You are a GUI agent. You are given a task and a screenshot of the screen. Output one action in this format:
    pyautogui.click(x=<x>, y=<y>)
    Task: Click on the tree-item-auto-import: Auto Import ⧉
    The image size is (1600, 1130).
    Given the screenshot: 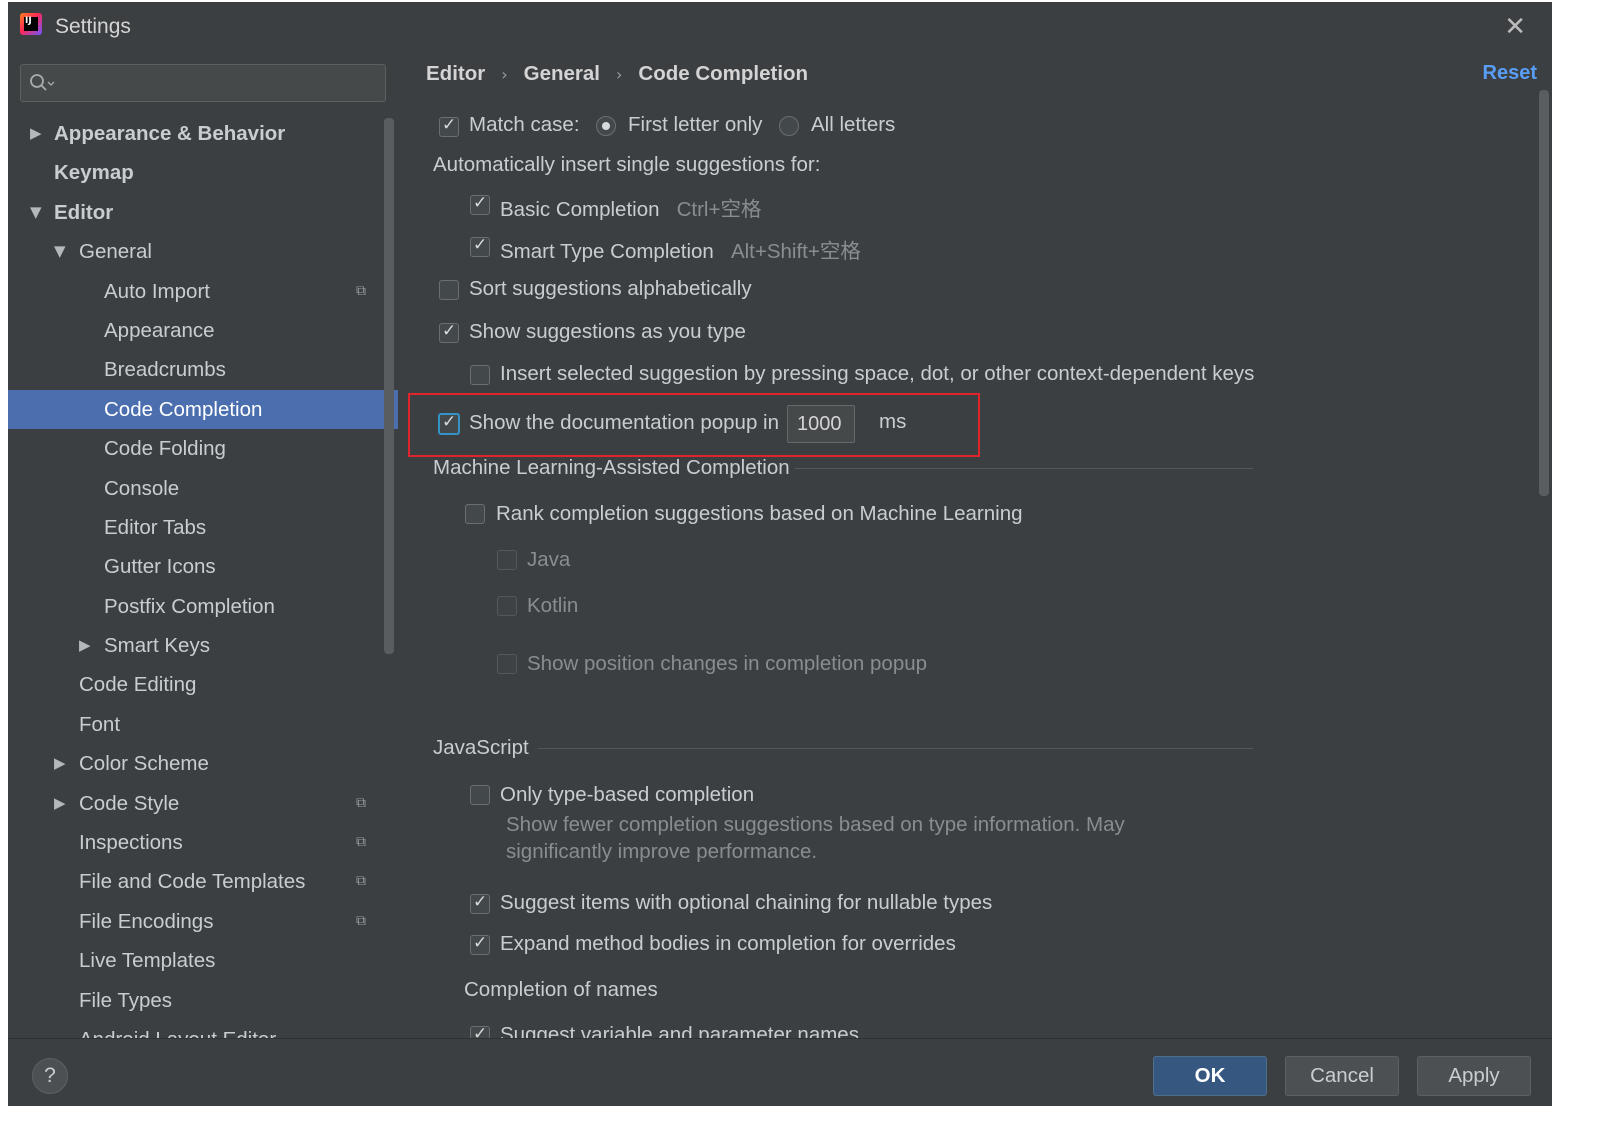 What is the action you would take?
    pyautogui.click(x=203, y=291)
    